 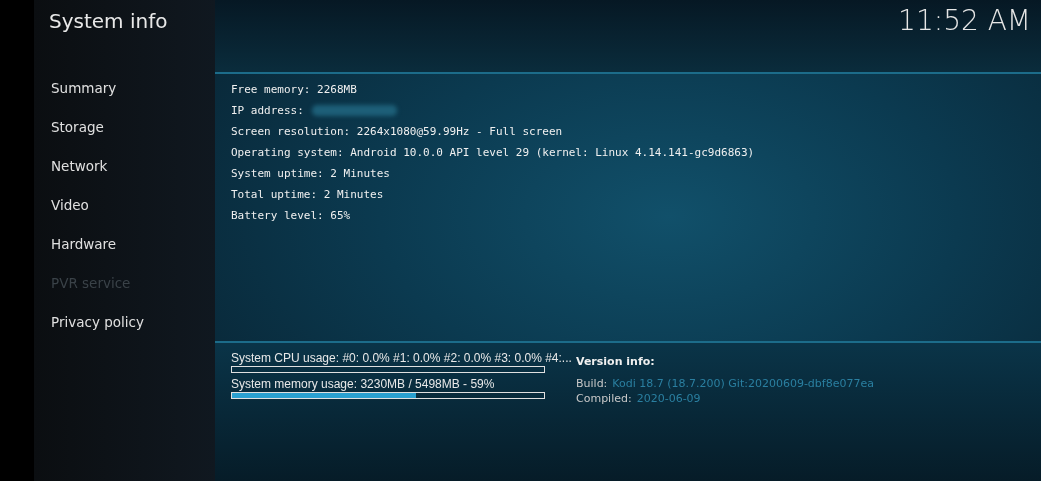 What do you see at coordinates (310, 173) in the screenshot?
I see `info-text: System uptime: 2 Minutes` at bounding box center [310, 173].